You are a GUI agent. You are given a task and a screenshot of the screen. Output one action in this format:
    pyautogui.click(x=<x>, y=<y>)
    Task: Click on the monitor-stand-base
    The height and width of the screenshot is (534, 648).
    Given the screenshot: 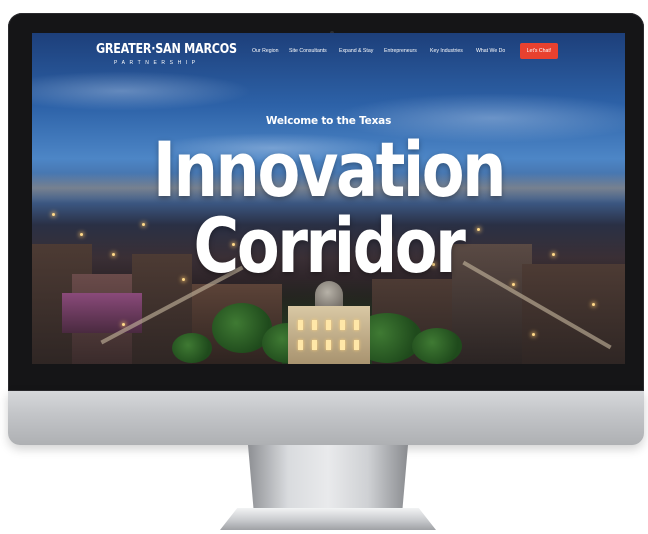 What is the action you would take?
    pyautogui.click(x=328, y=519)
    